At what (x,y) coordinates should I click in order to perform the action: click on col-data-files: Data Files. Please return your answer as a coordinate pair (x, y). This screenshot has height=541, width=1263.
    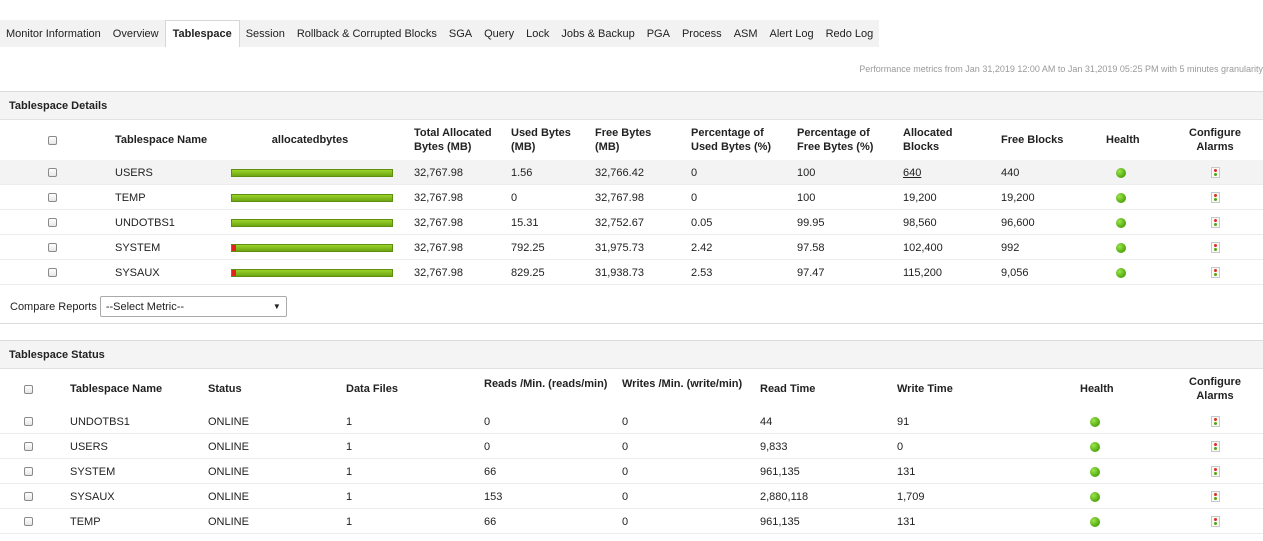
    Looking at the image, I should click on (372, 389).